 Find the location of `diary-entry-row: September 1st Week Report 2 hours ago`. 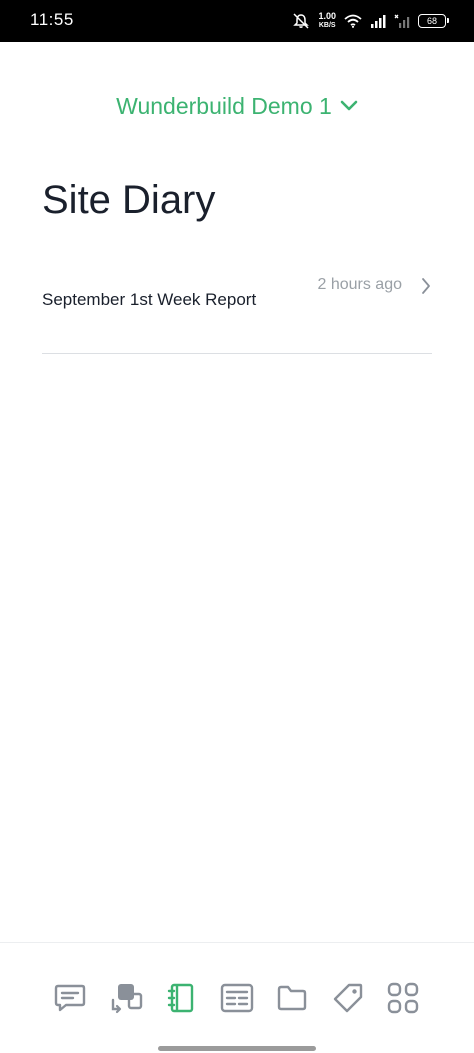

diary-entry-row: September 1st Week Report 2 hours ago is located at coordinates (237, 311).